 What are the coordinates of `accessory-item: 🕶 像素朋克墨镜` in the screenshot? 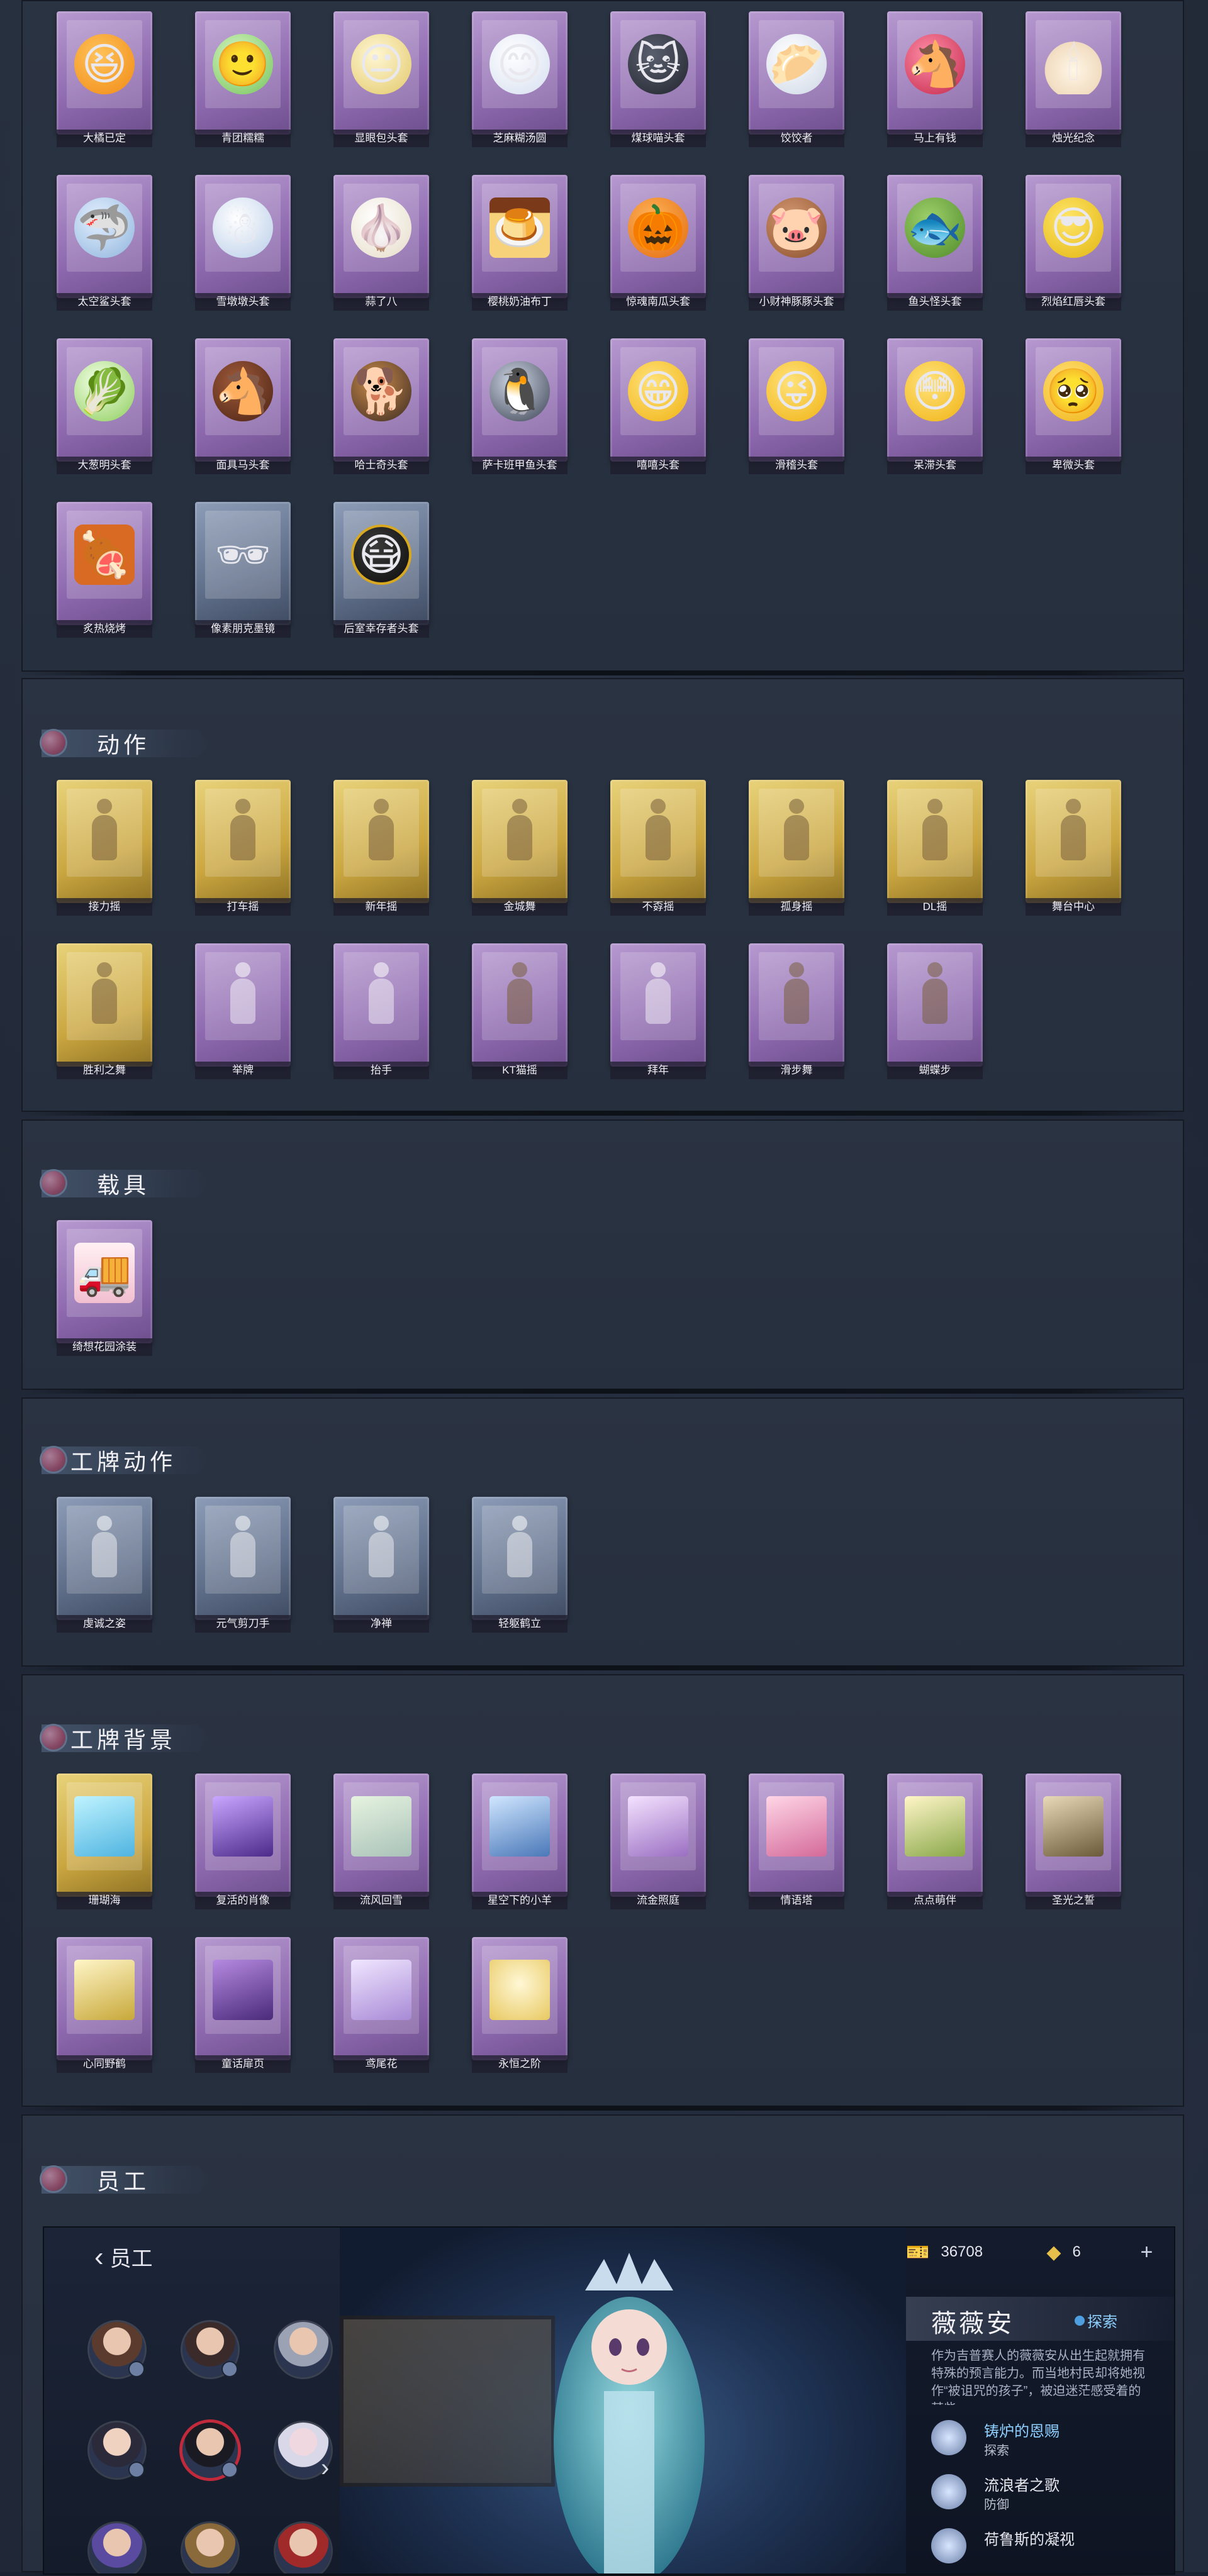 It's located at (243, 571).